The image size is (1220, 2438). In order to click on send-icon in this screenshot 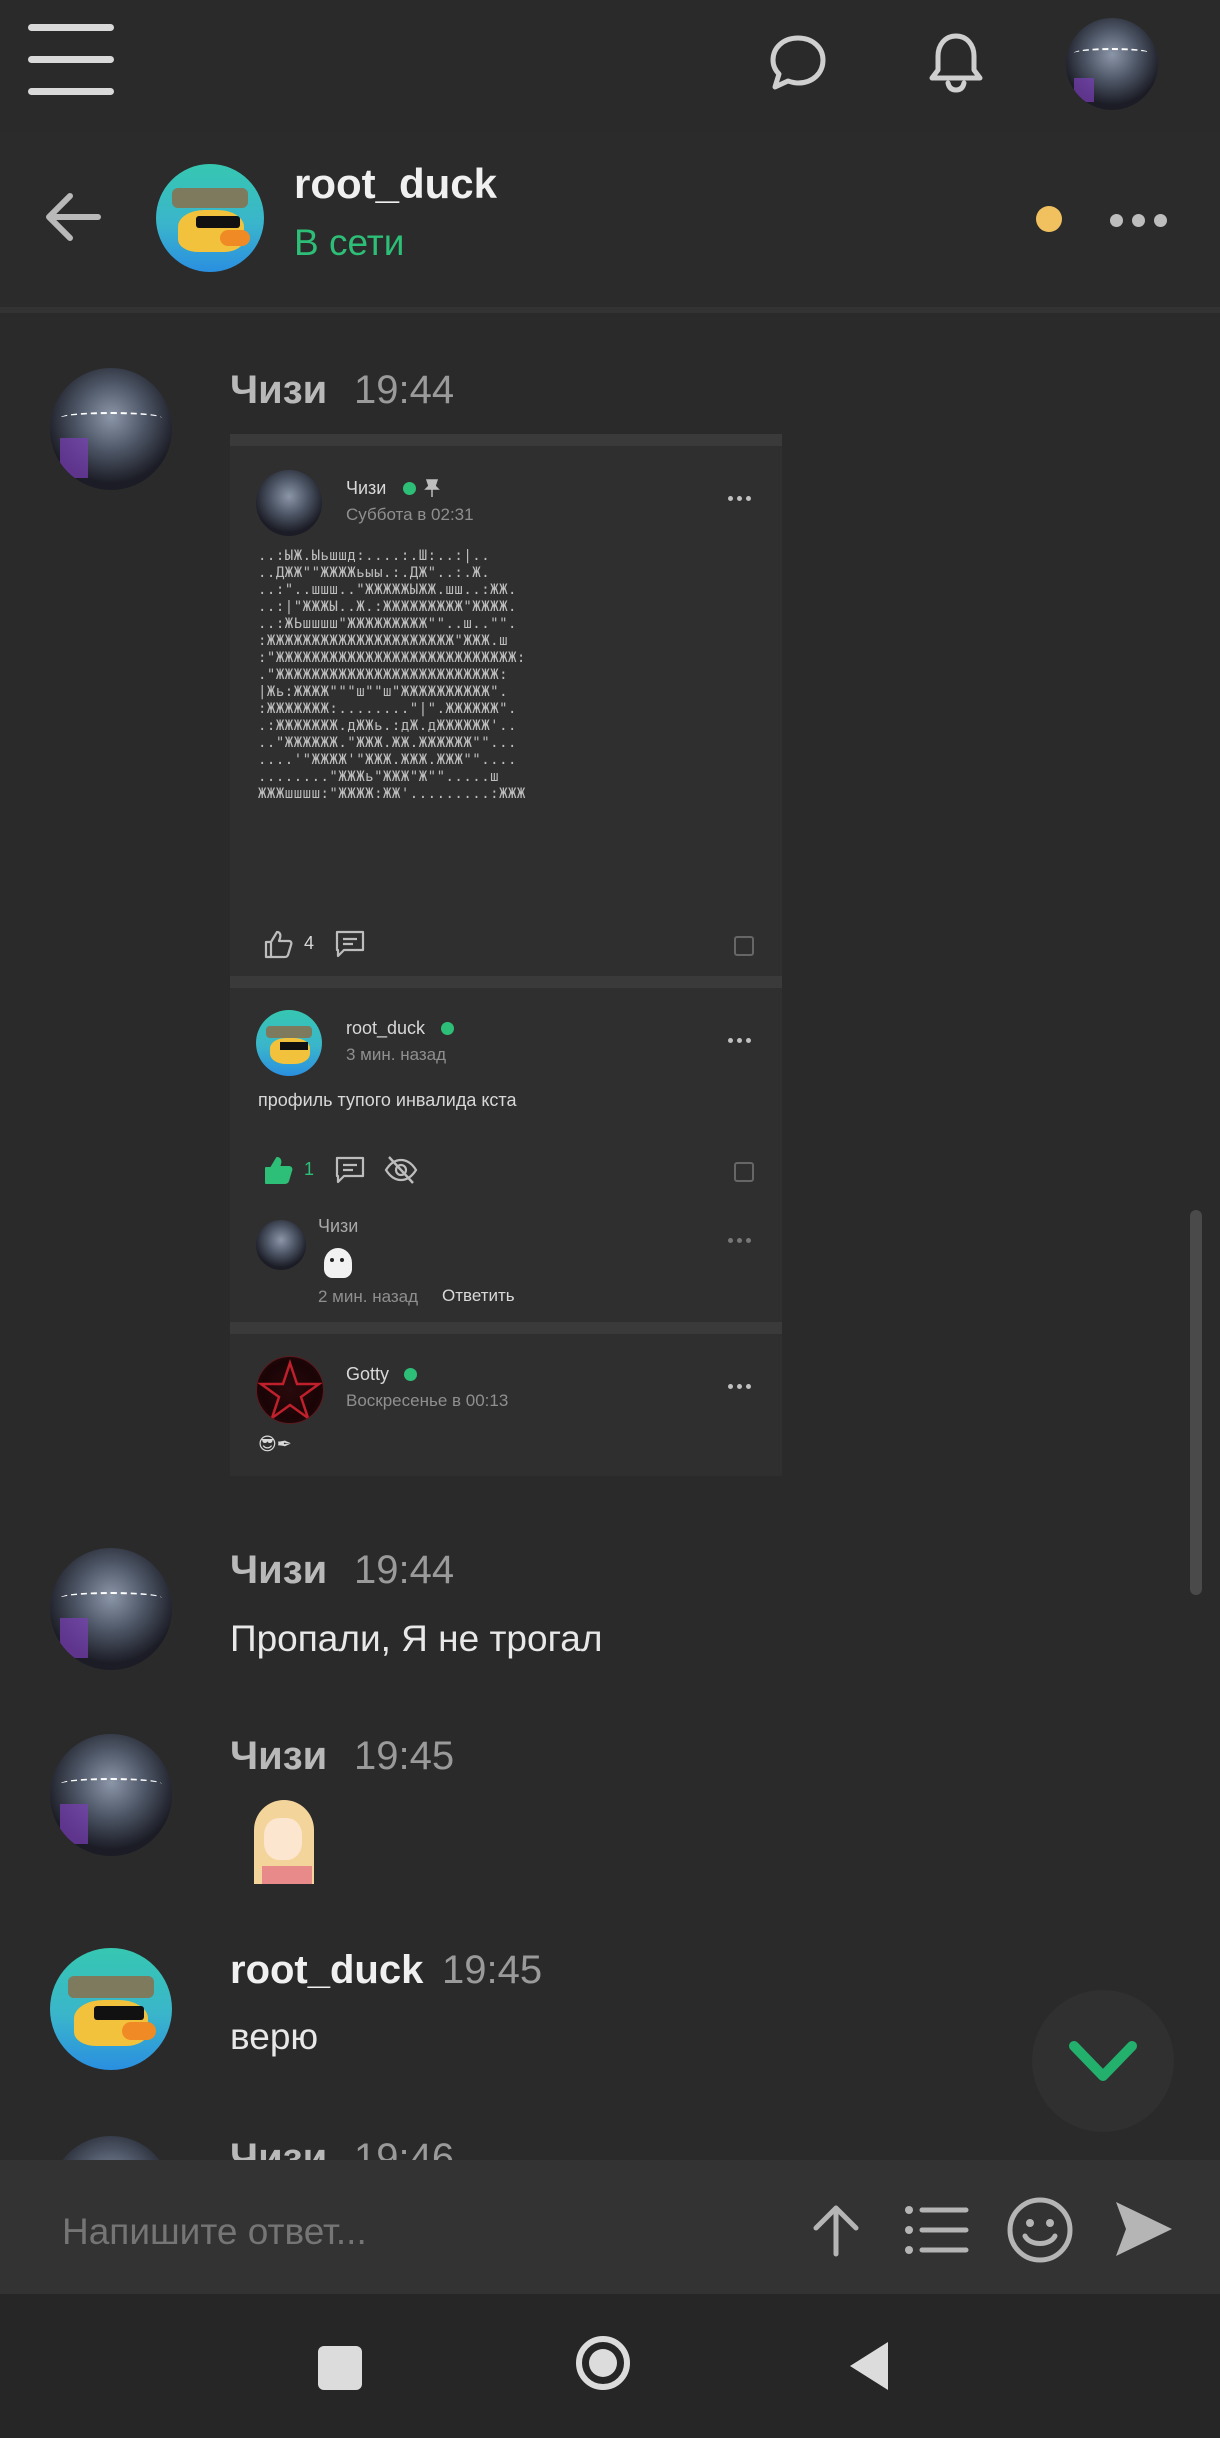, I will do `click(1144, 2229)`.